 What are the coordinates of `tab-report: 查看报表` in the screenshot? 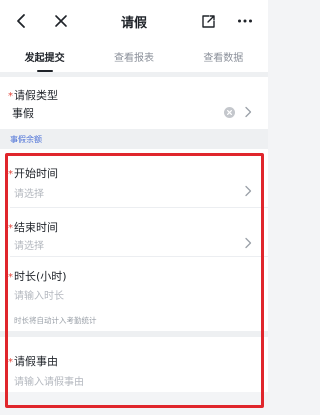 It's located at (133, 57).